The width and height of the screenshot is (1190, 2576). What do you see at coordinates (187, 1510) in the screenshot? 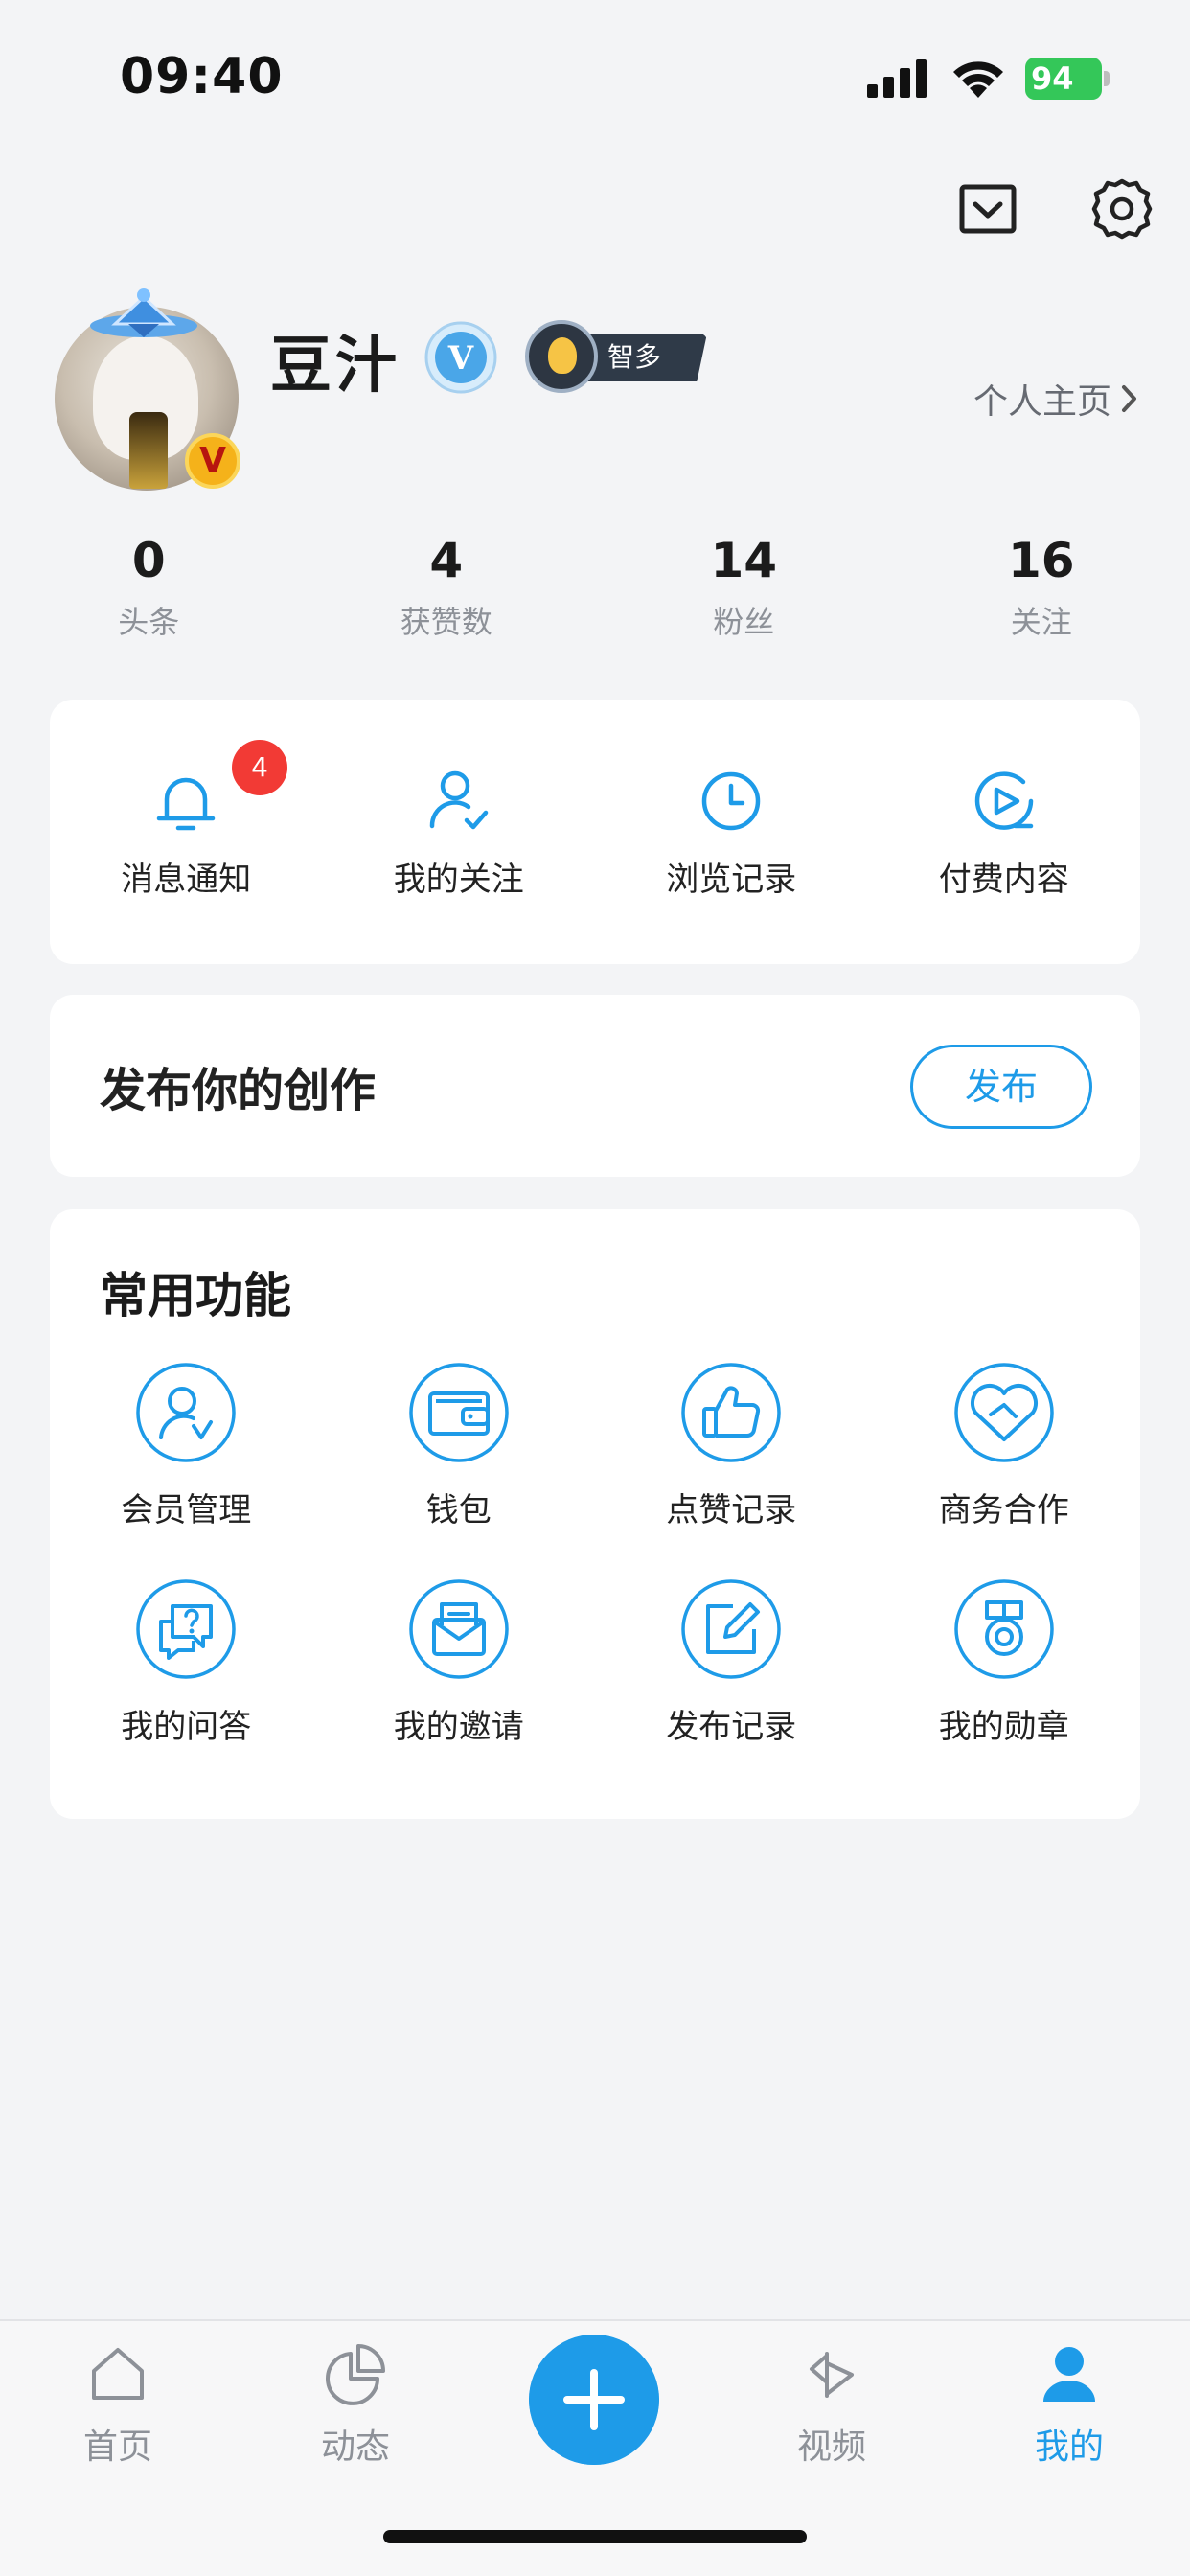
I see `function-label: 会员管理` at bounding box center [187, 1510].